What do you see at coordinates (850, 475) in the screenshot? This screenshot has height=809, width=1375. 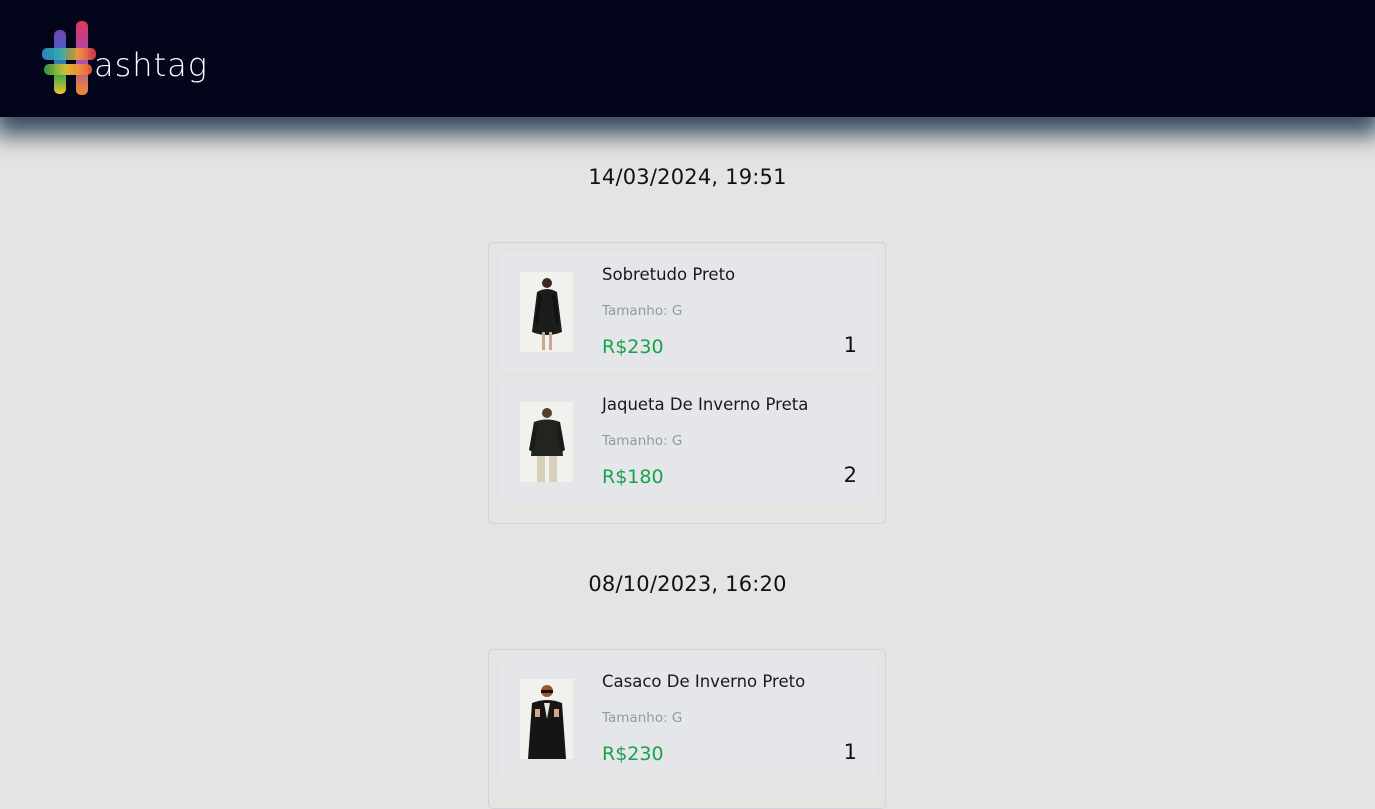 I see `product-quantity: 2` at bounding box center [850, 475].